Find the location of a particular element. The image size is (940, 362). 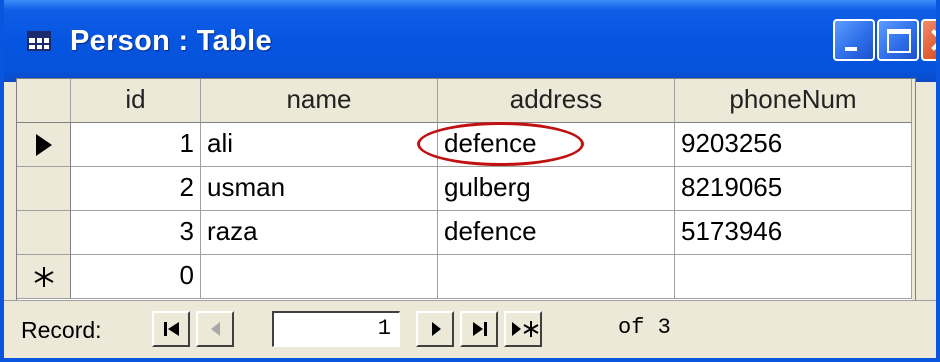

new-record-icon is located at coordinates (525, 329).